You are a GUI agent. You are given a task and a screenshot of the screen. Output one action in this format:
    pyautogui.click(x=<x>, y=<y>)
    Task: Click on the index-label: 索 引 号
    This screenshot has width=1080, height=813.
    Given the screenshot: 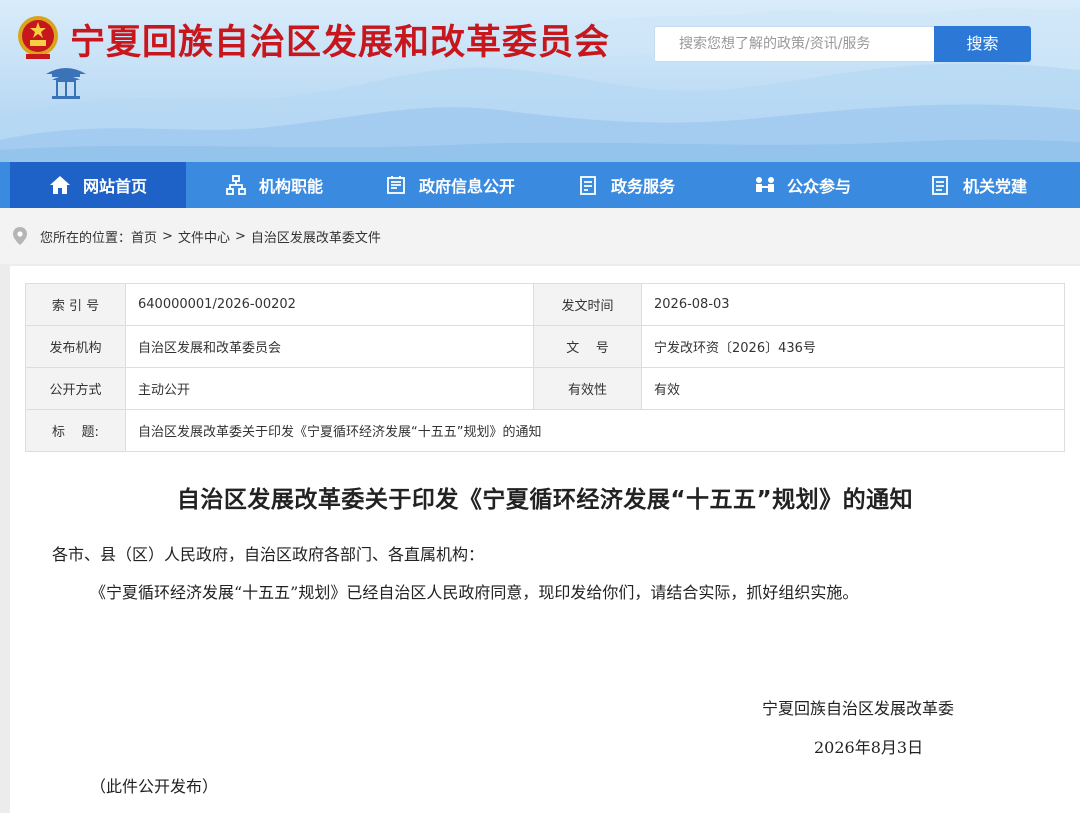 What is the action you would take?
    pyautogui.click(x=75, y=304)
    